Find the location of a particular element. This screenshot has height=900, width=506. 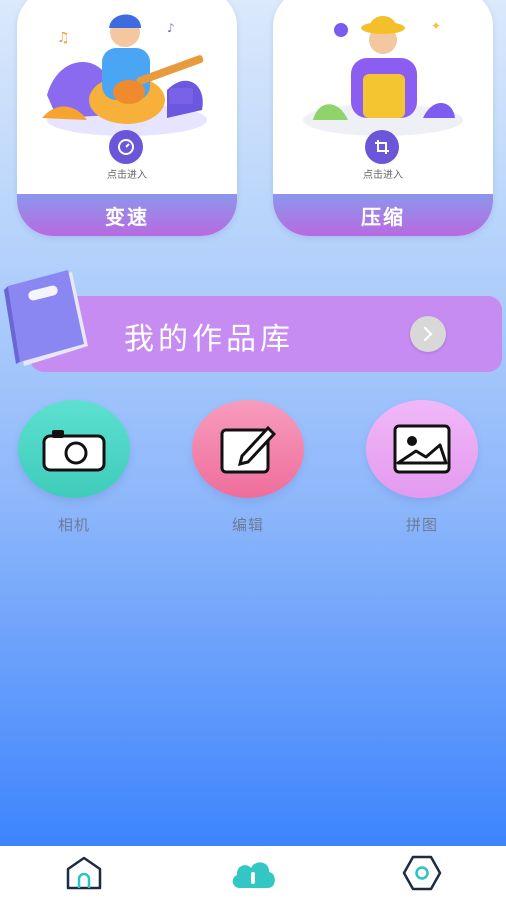

speed-card: ♫ ♪ 点击进入 变速 is located at coordinates (127, 118).